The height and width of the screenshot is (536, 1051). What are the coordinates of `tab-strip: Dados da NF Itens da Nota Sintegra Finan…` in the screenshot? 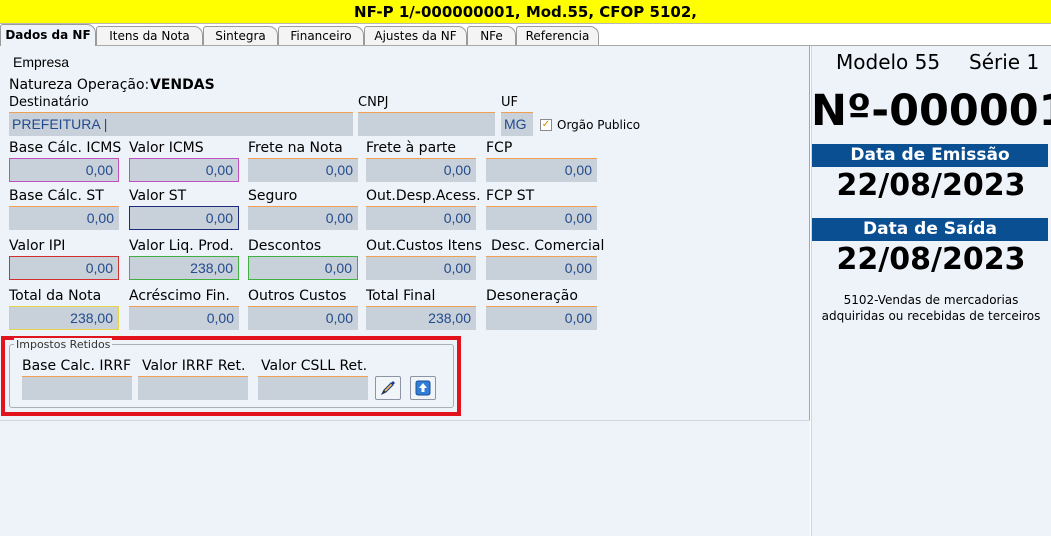 It's located at (525, 35).